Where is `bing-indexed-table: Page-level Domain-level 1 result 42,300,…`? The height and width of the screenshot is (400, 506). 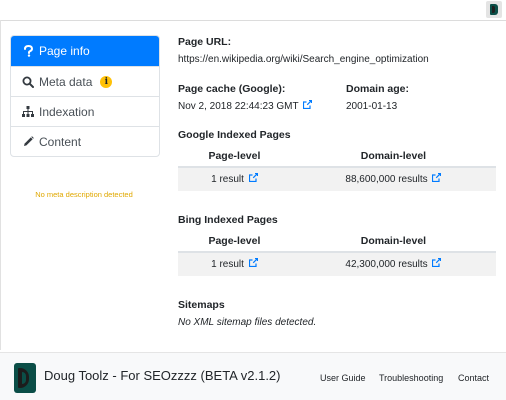
bing-indexed-table: Page-level Domain-level 1 result 42,300,… is located at coordinates (337, 253).